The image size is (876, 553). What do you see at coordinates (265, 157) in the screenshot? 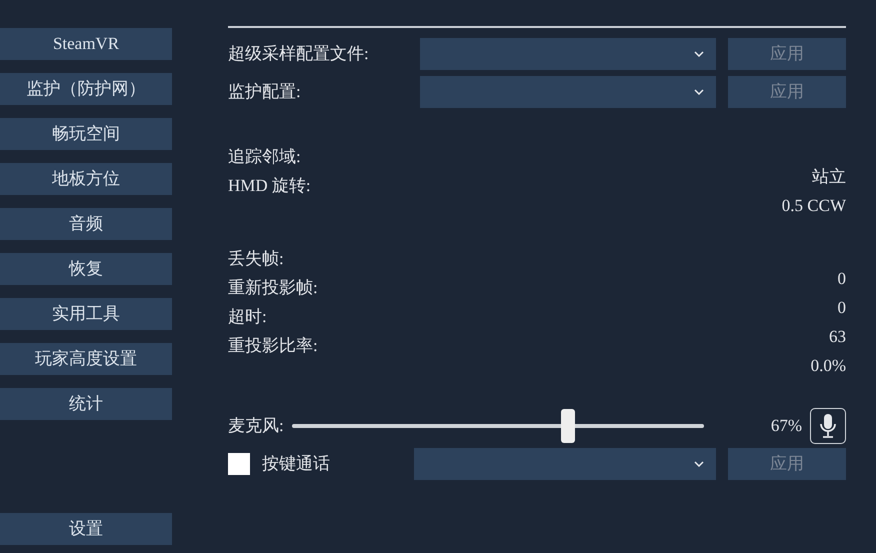
I see `stat-label: 追踪邻域:` at bounding box center [265, 157].